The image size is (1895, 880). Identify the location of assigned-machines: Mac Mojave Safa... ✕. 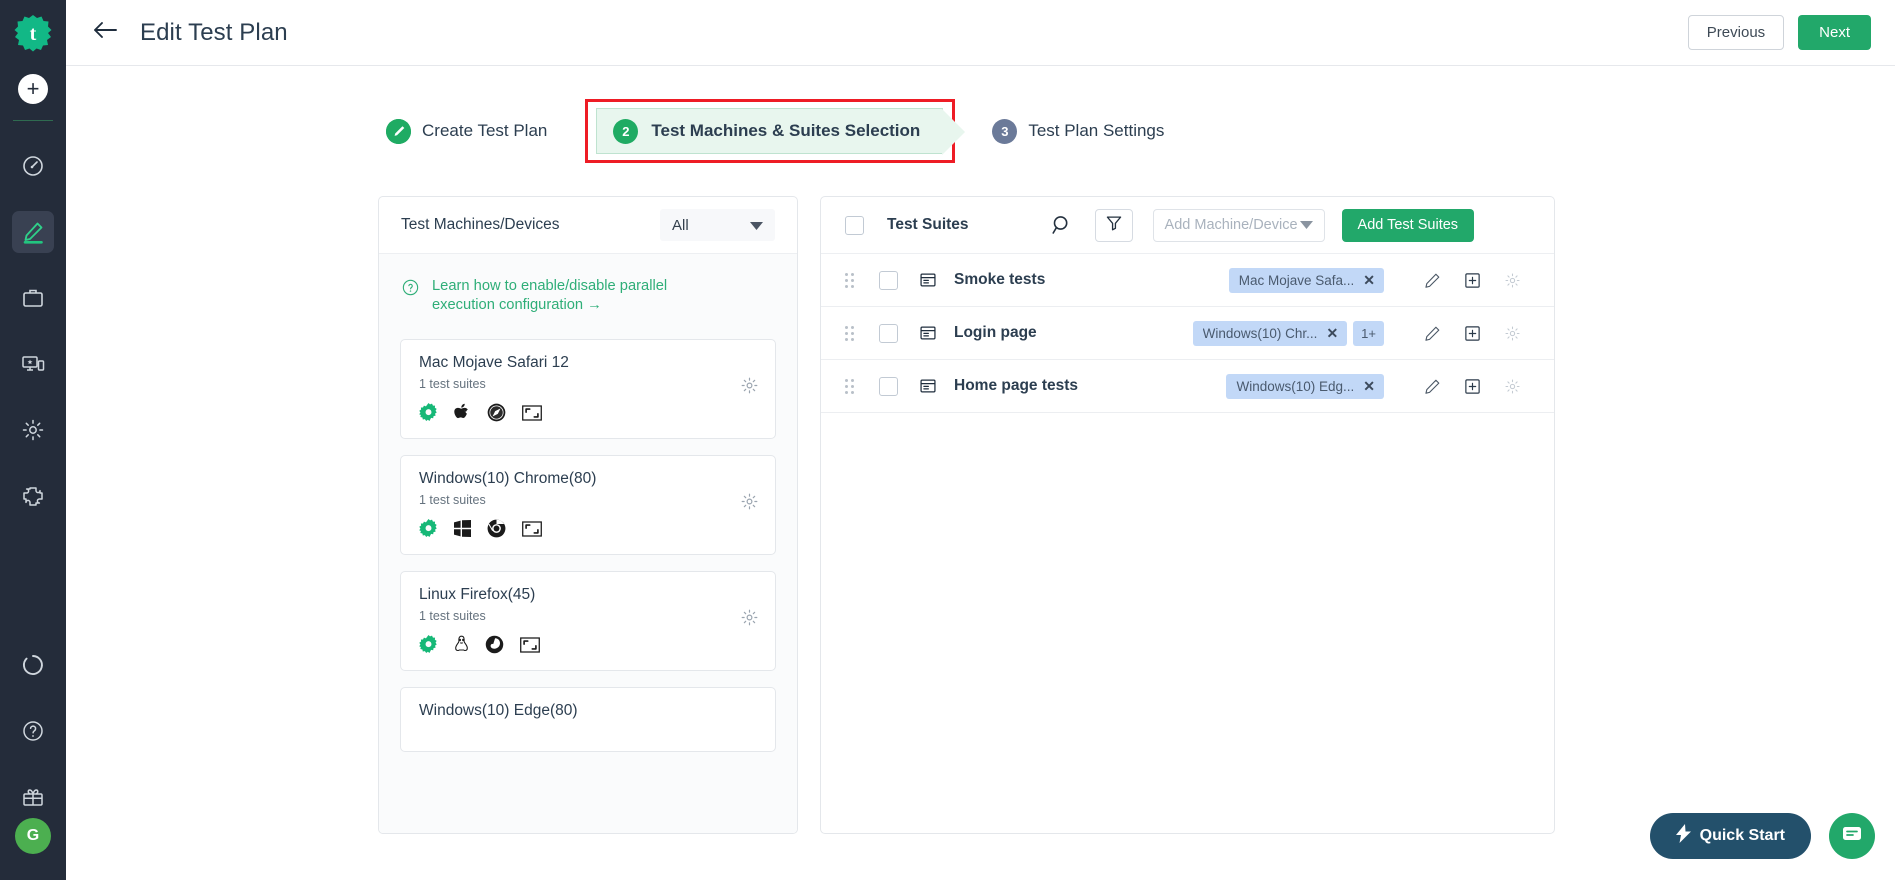
(1306, 280).